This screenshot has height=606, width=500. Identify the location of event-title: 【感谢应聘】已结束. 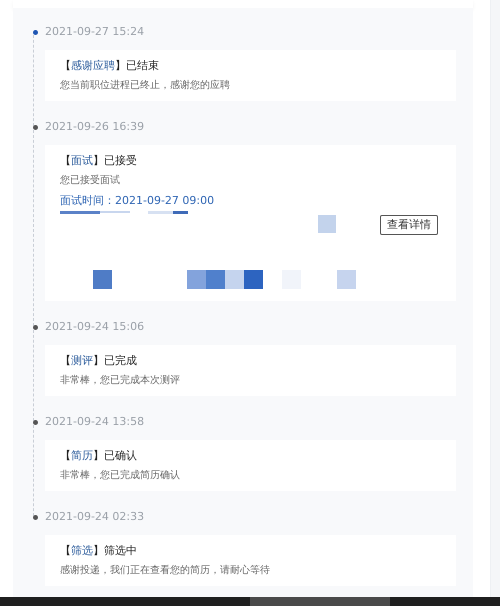
(110, 66).